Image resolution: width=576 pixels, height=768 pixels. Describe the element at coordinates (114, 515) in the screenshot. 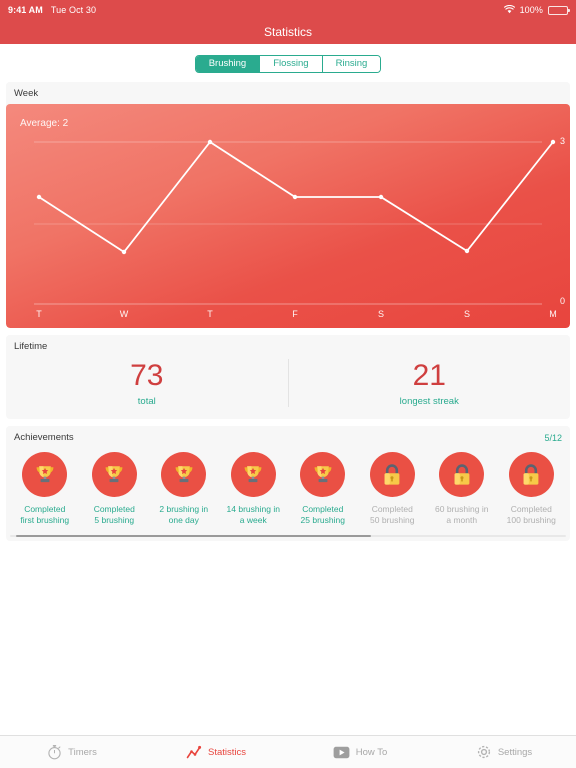

I see `achievement-label: Completed 5 brushing` at that location.